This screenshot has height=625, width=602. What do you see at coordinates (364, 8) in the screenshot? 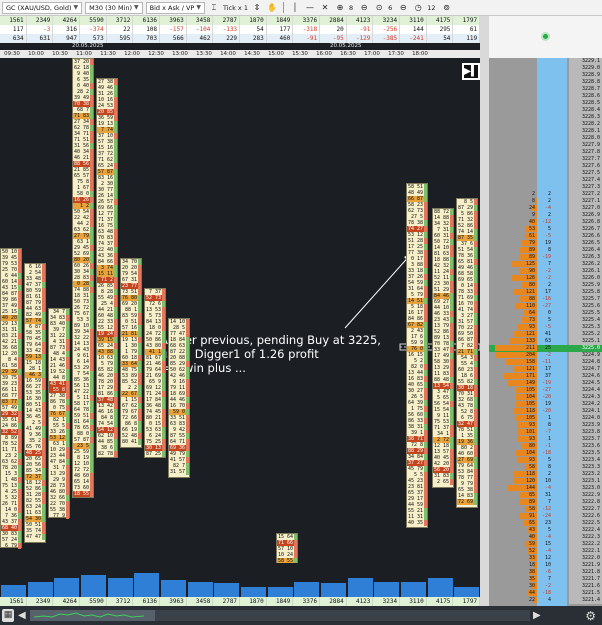
I see `zoom-out-icon: ⊖` at bounding box center [364, 8].